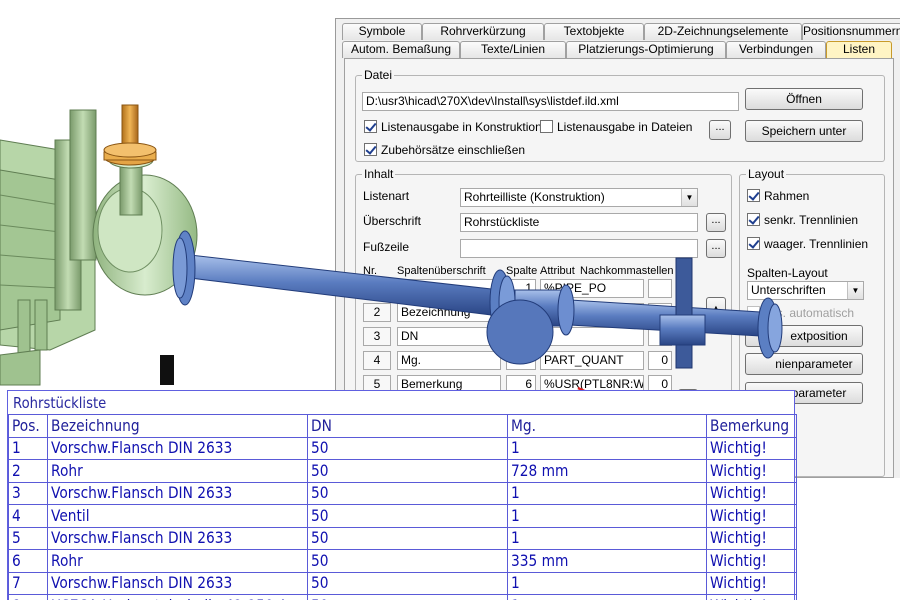 The image size is (900, 600). What do you see at coordinates (28, 538) in the screenshot?
I see `cell-pos: 5` at bounding box center [28, 538].